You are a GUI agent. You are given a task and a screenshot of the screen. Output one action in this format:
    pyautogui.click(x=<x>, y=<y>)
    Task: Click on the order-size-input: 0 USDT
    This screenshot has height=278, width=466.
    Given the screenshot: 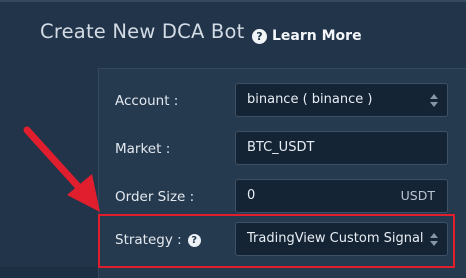 What is the action you would take?
    pyautogui.click(x=341, y=196)
    